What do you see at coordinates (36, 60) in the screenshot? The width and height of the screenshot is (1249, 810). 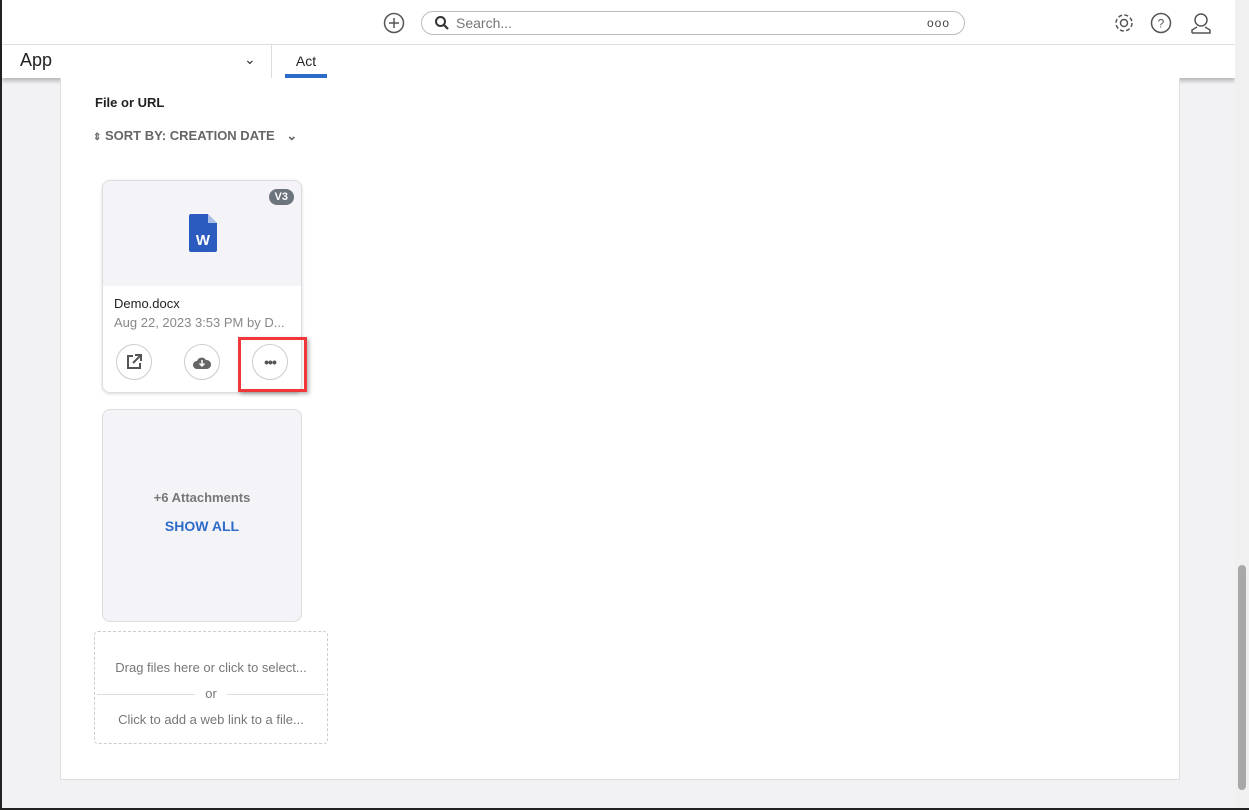 I see `app-selector: App` at bounding box center [36, 60].